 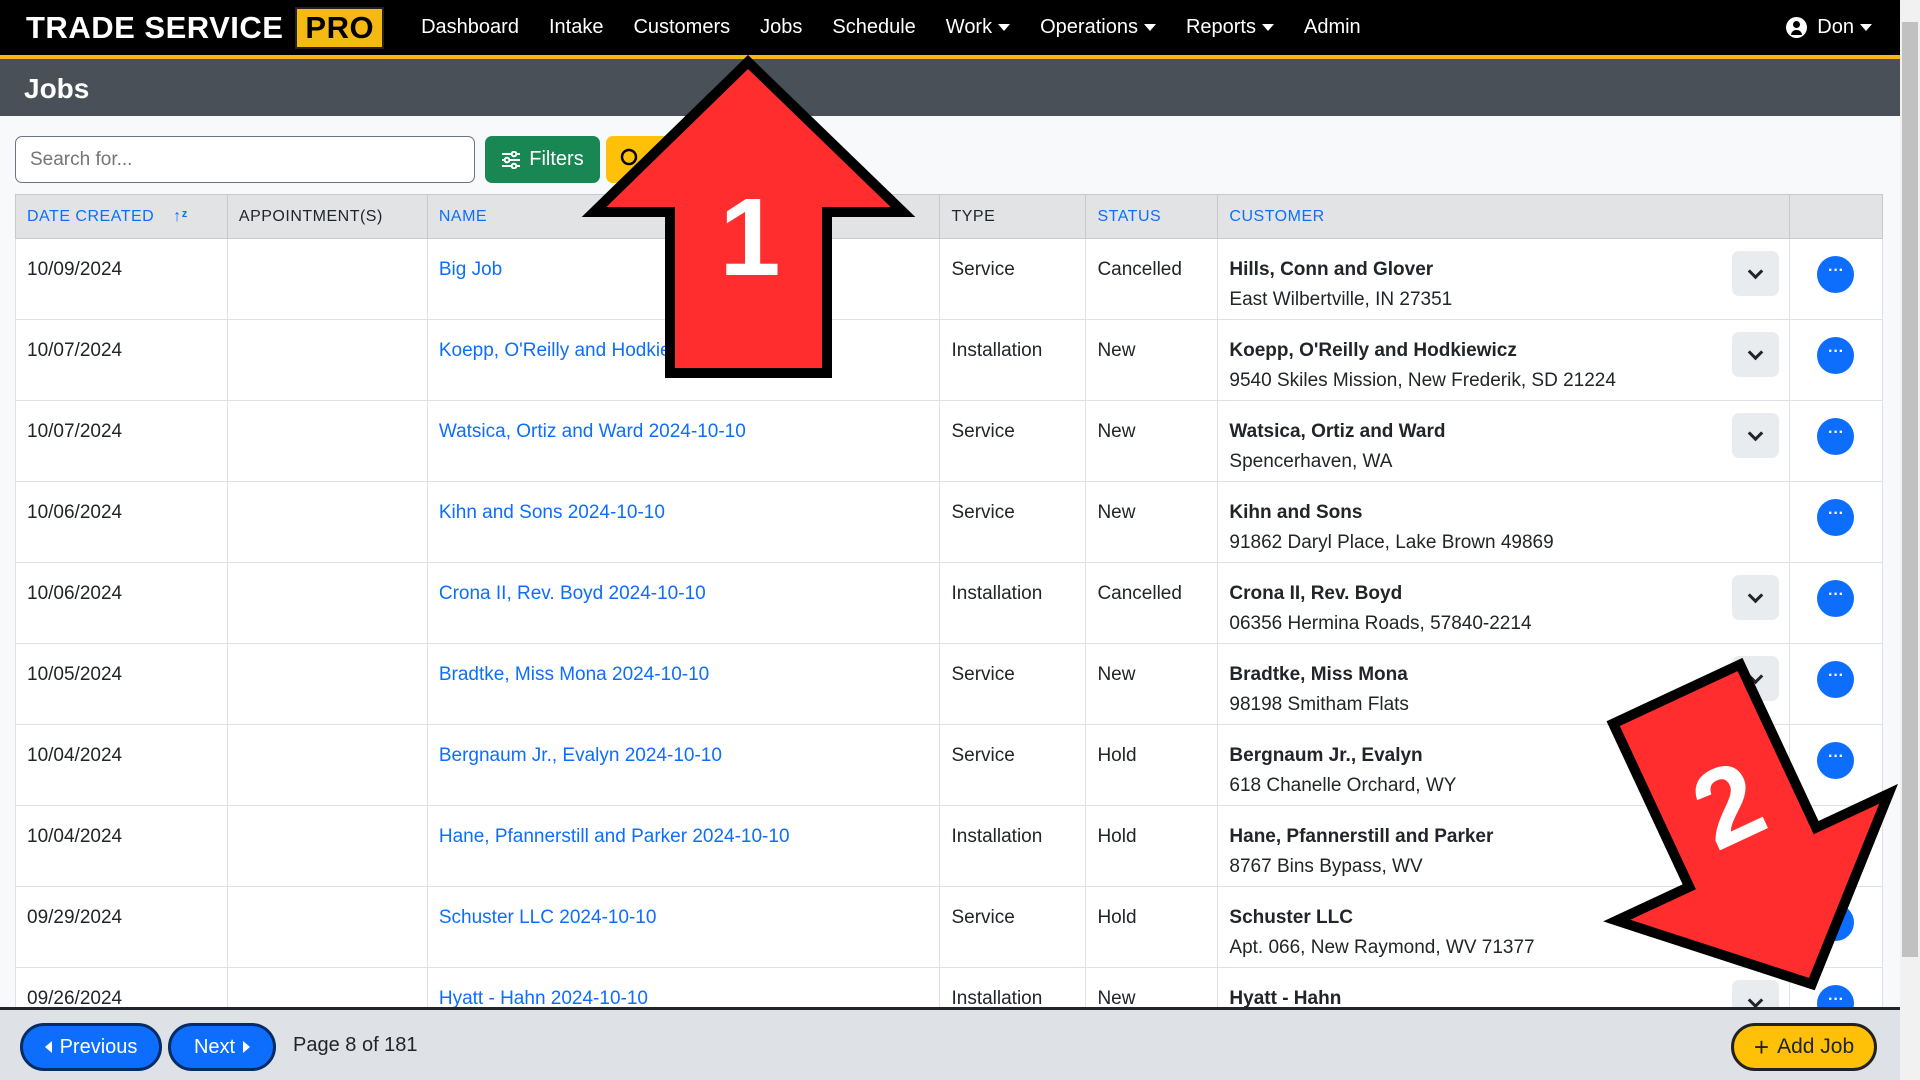 What do you see at coordinates (978, 27) in the screenshot?
I see `nav-work: Work` at bounding box center [978, 27].